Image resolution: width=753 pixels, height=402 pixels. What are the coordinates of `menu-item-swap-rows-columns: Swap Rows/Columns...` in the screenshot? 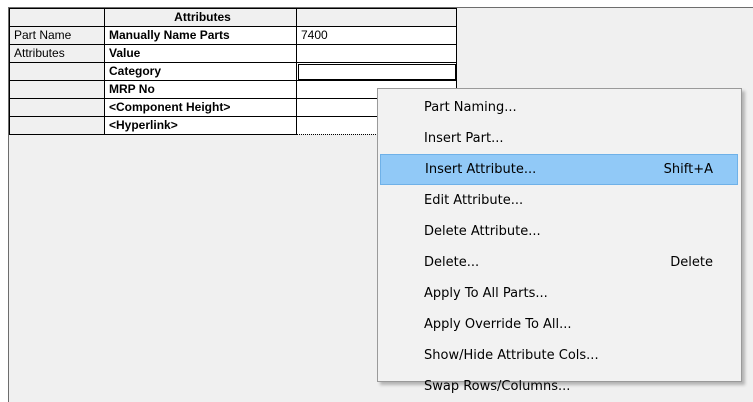 It's located at (559, 386).